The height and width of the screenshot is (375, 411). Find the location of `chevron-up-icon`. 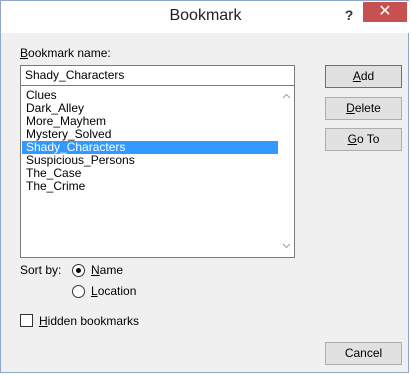

chevron-up-icon is located at coordinates (286, 96).